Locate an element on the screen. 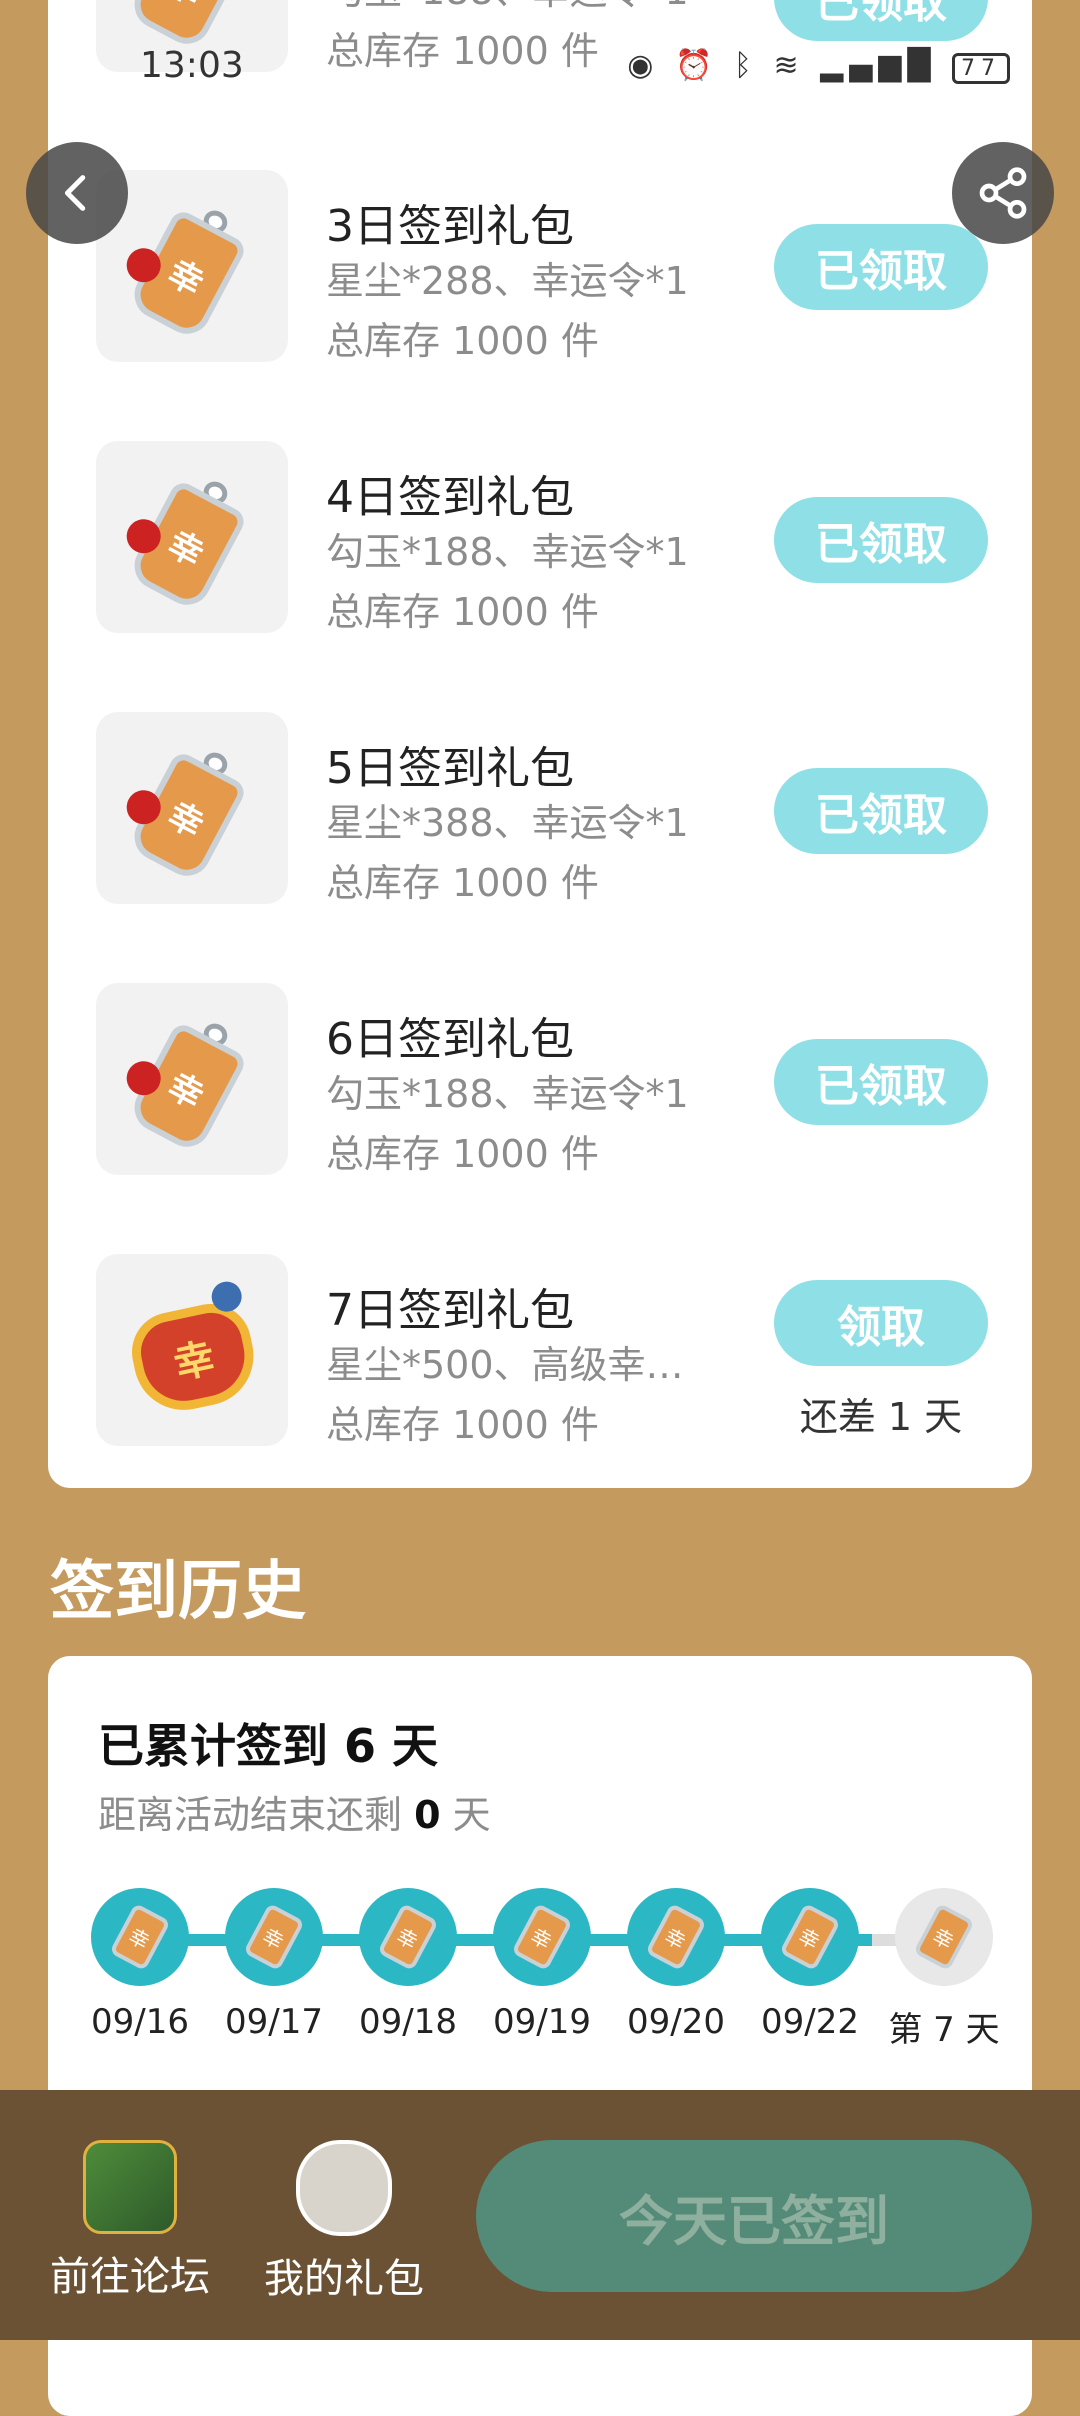 The height and width of the screenshot is (2416, 1080). history-day: 幸 09/19 is located at coordinates (542, 1965).